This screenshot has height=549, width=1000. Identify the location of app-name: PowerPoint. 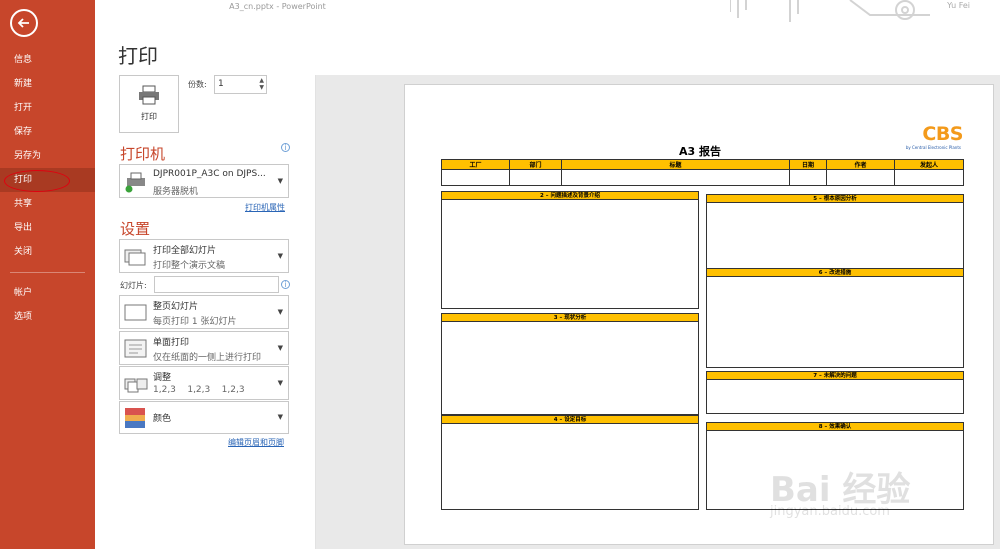
(303, 6).